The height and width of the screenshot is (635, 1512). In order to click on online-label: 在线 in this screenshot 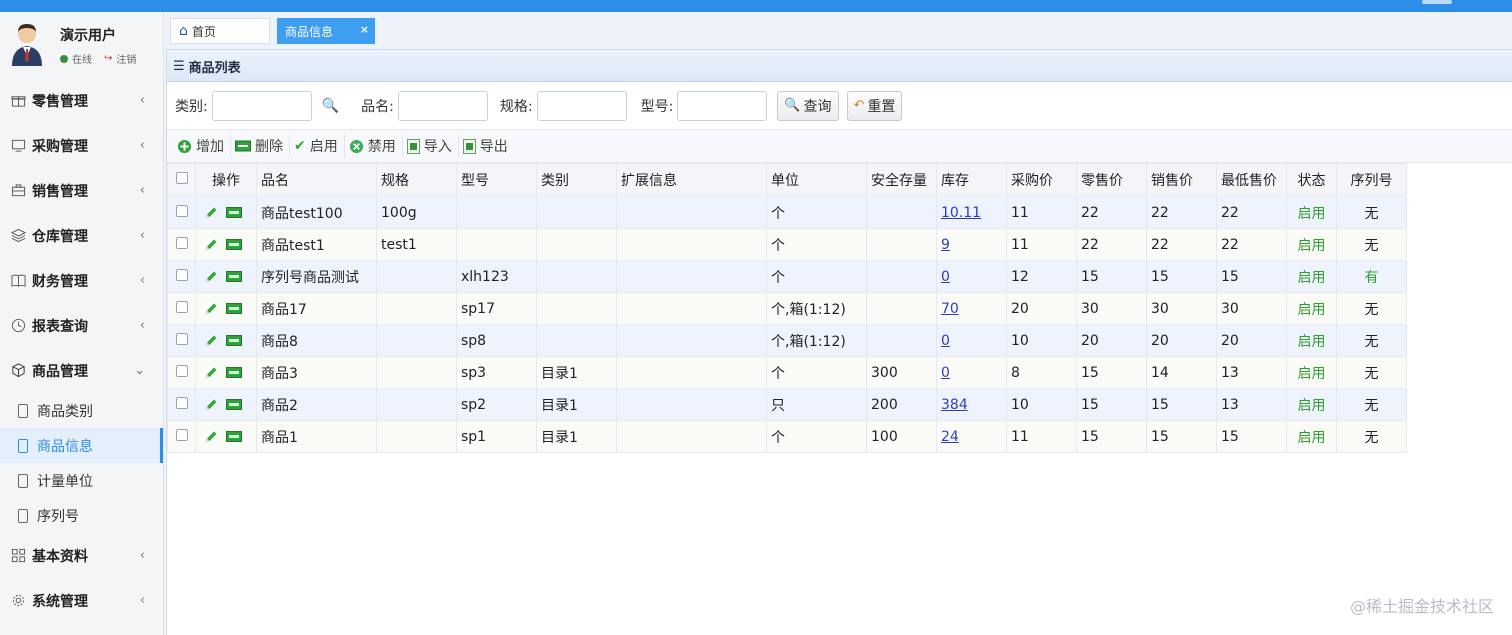, I will do `click(82, 60)`.